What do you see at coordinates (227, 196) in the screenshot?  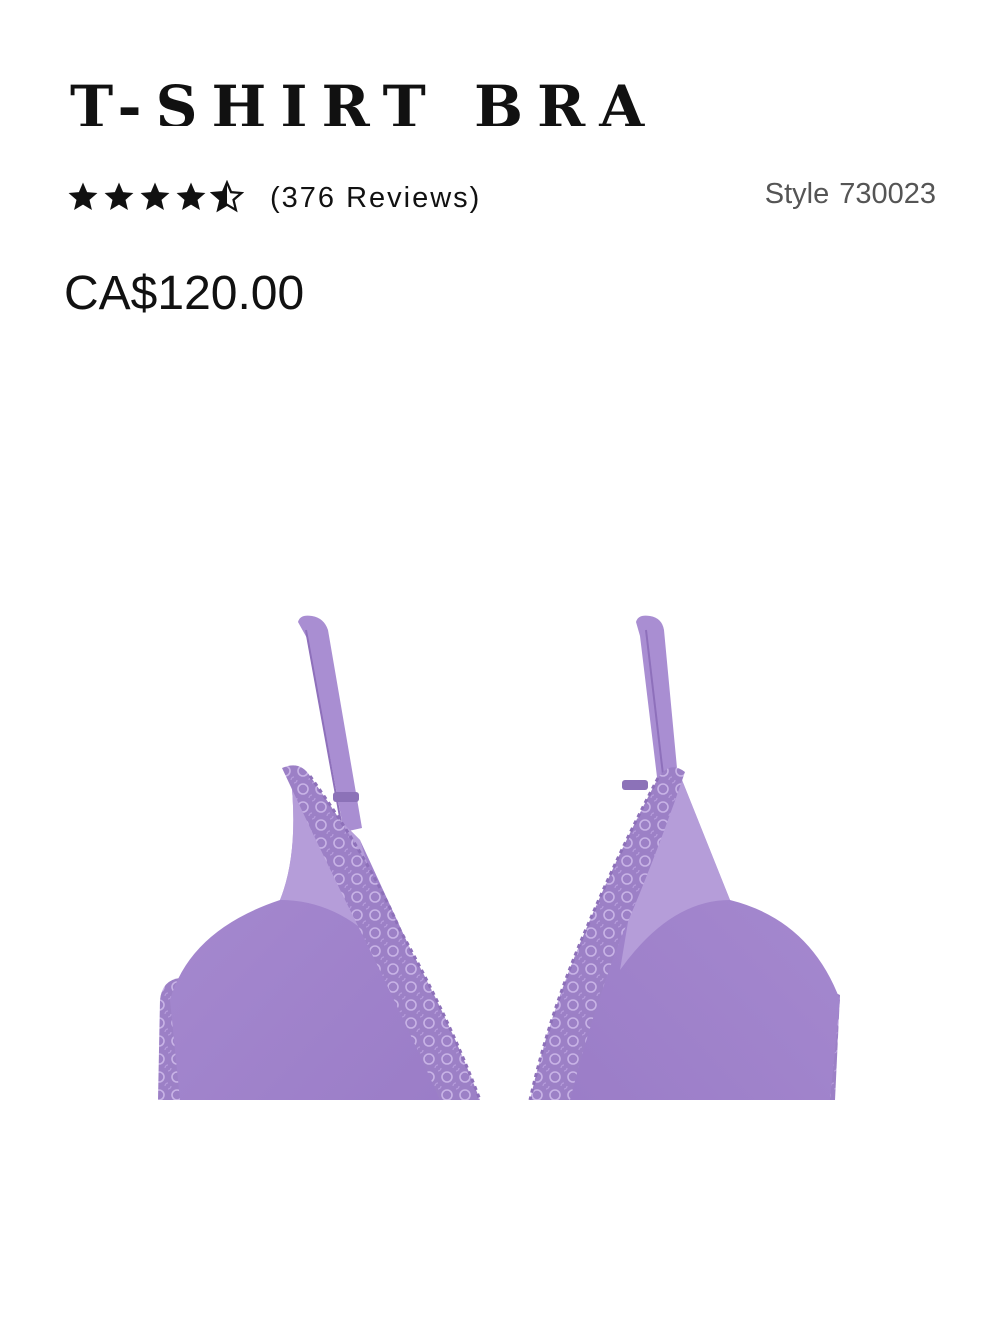 I see `half-star-icon` at bounding box center [227, 196].